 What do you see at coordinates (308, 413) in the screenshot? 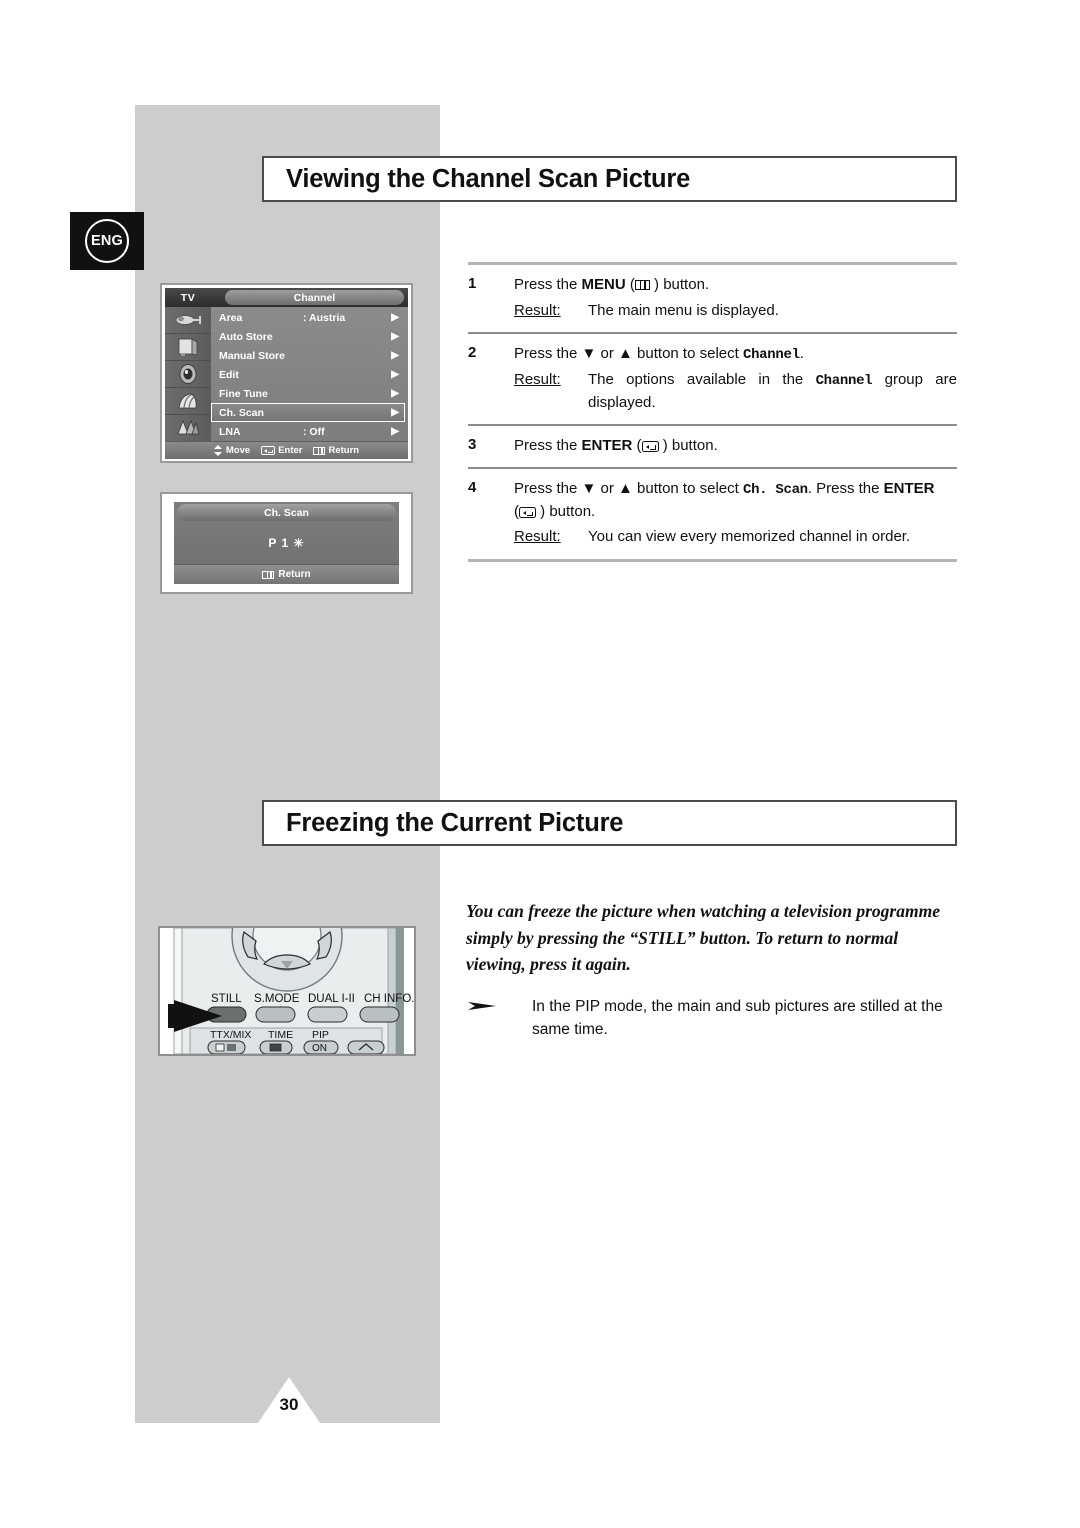
I see `osd-row-ch-scan: Ch. Scan ▶` at bounding box center [308, 413].